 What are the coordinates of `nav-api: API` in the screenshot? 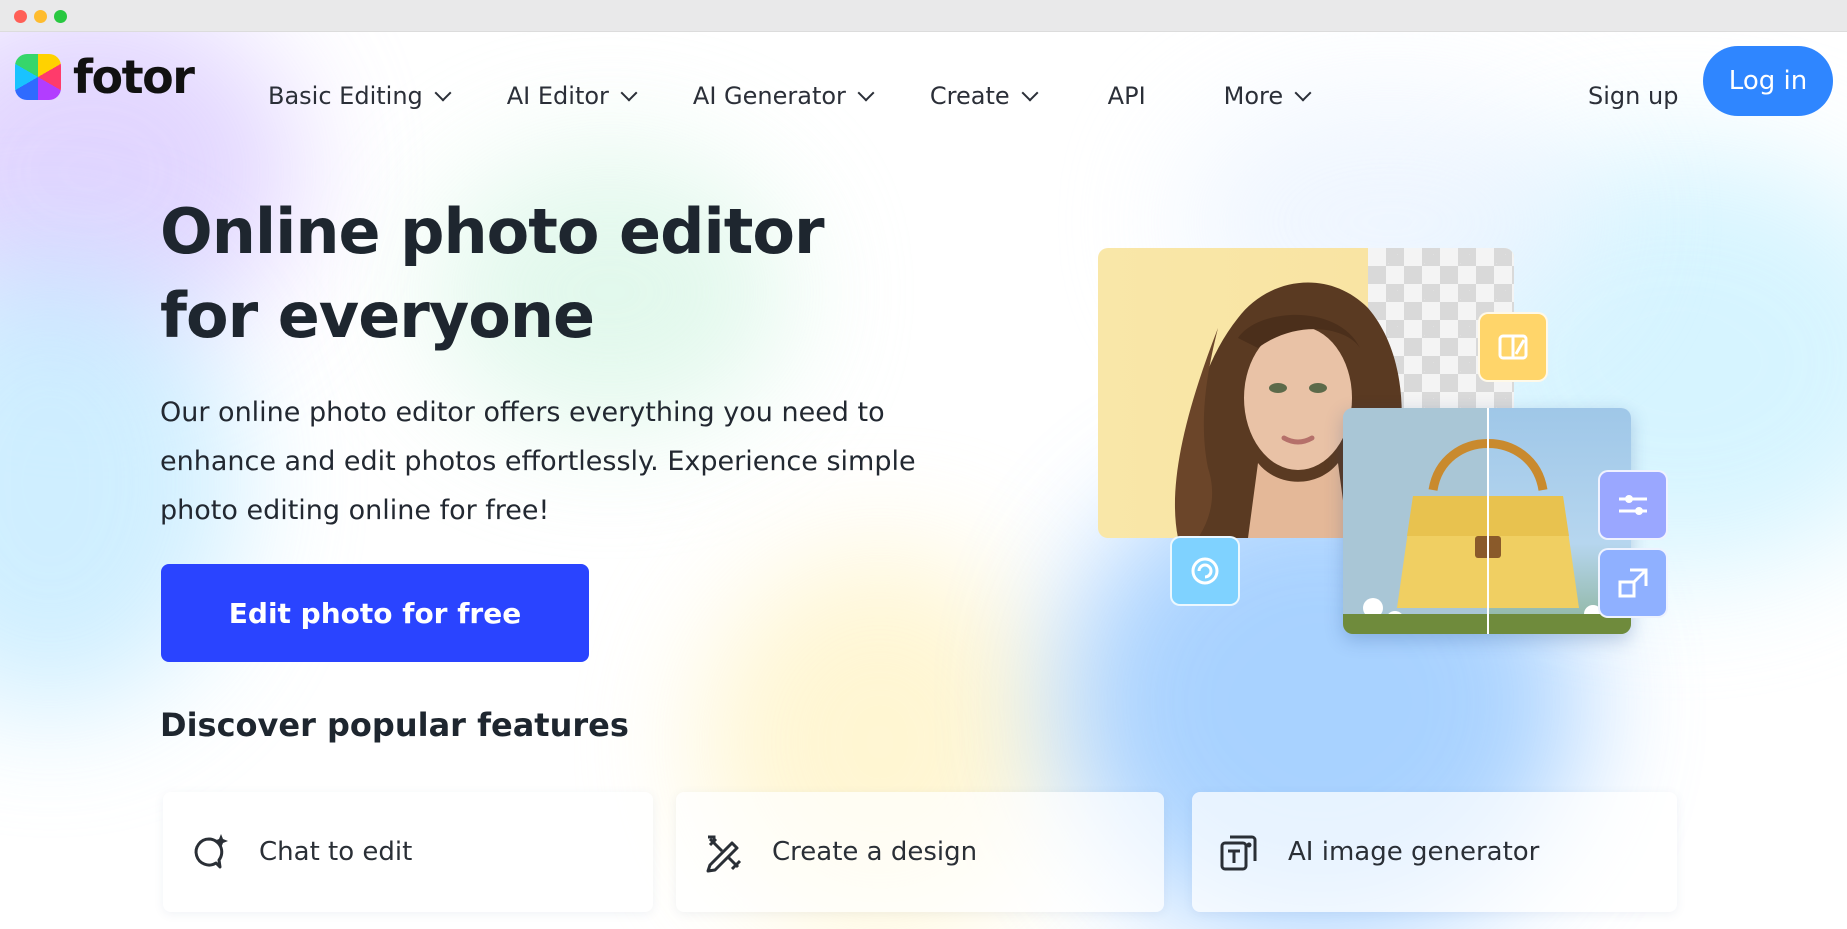 It's located at (1127, 96).